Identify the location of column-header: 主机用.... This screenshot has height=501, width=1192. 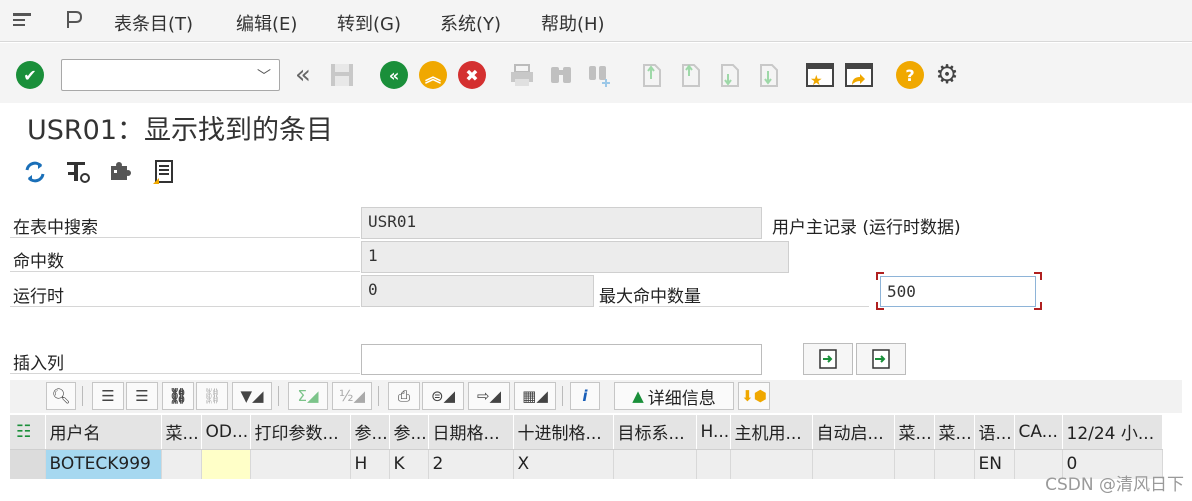
(771, 432).